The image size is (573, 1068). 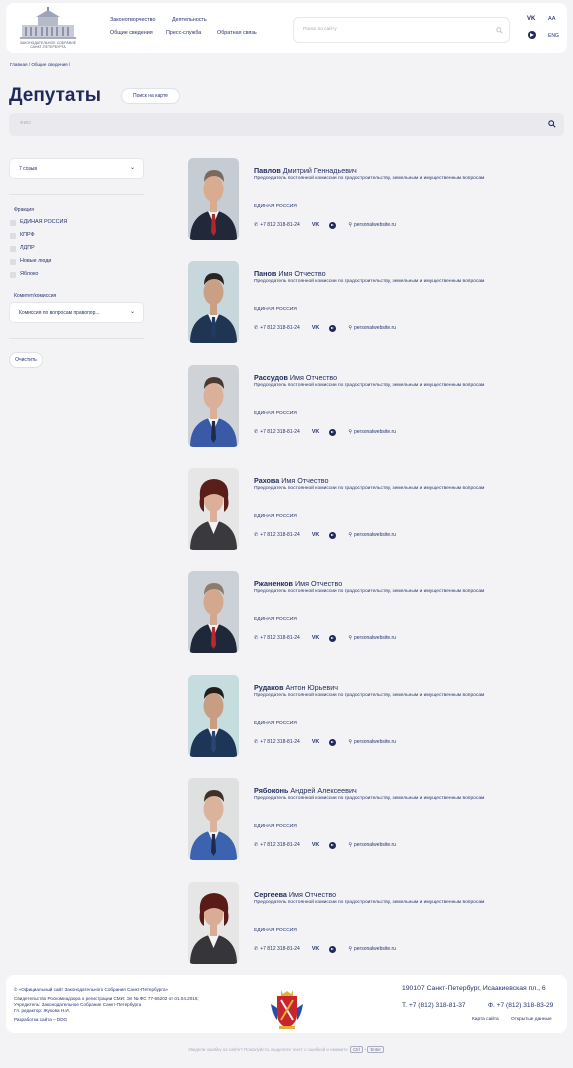 What do you see at coordinates (76, 194) in the screenshot?
I see `divider` at bounding box center [76, 194].